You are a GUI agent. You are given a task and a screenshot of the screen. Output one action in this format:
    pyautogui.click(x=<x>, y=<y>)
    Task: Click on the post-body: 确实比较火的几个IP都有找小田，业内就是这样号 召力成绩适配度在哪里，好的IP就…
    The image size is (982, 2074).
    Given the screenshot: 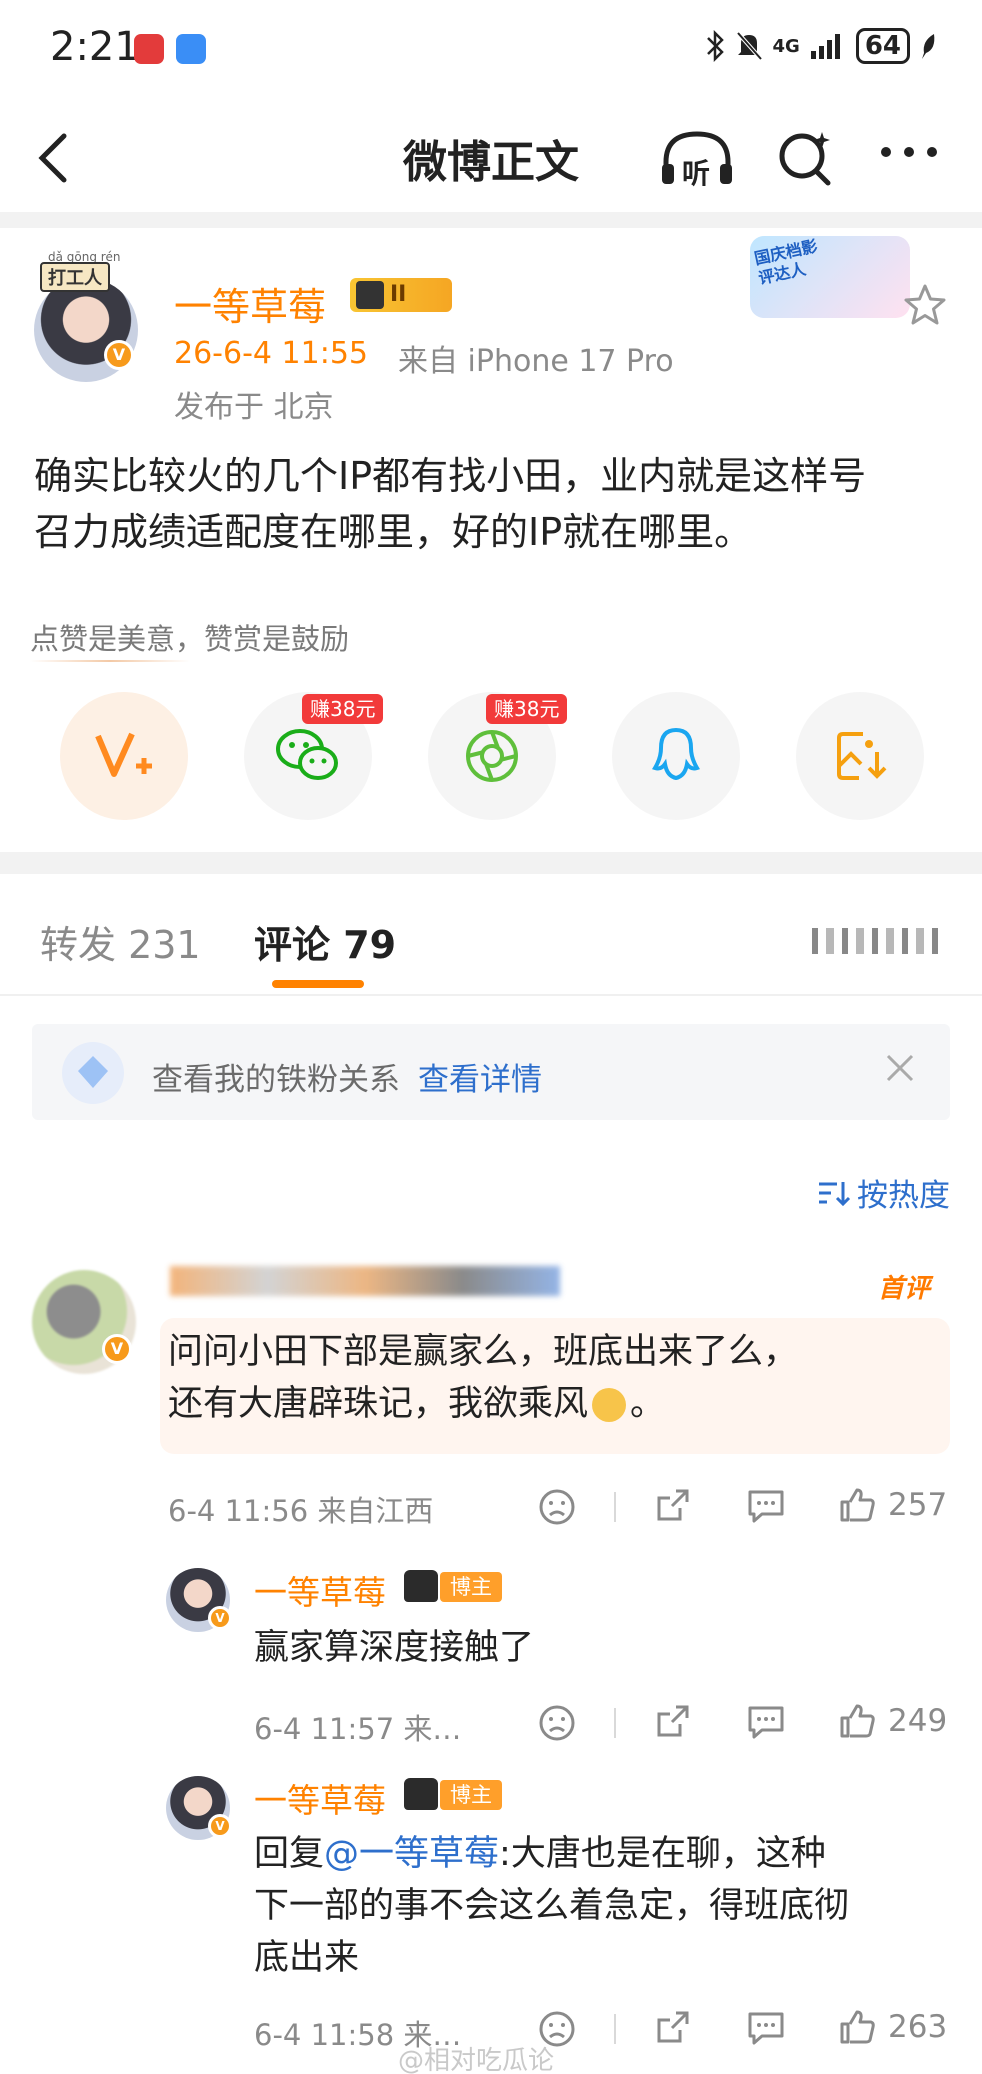 What is the action you would take?
    pyautogui.click(x=494, y=504)
    